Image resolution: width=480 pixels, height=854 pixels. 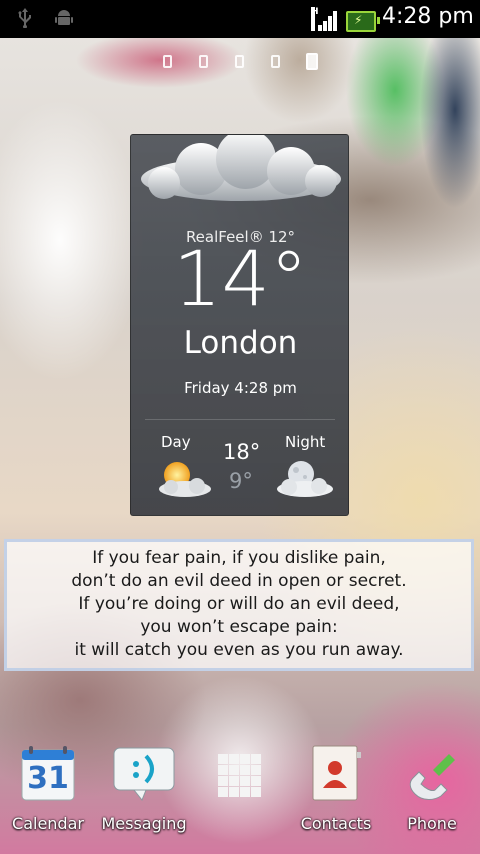 What do you see at coordinates (241, 168) in the screenshot?
I see `cloud-icon` at bounding box center [241, 168].